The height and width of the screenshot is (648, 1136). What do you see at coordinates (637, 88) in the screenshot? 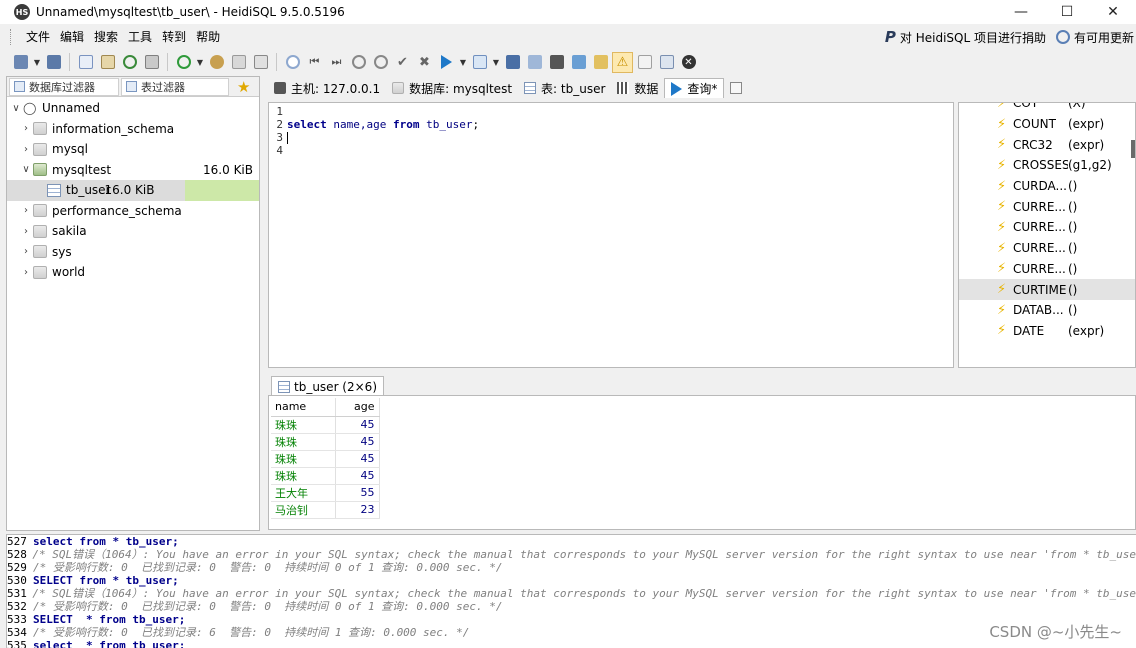
I see `tab-data: 数据` at bounding box center [637, 88].